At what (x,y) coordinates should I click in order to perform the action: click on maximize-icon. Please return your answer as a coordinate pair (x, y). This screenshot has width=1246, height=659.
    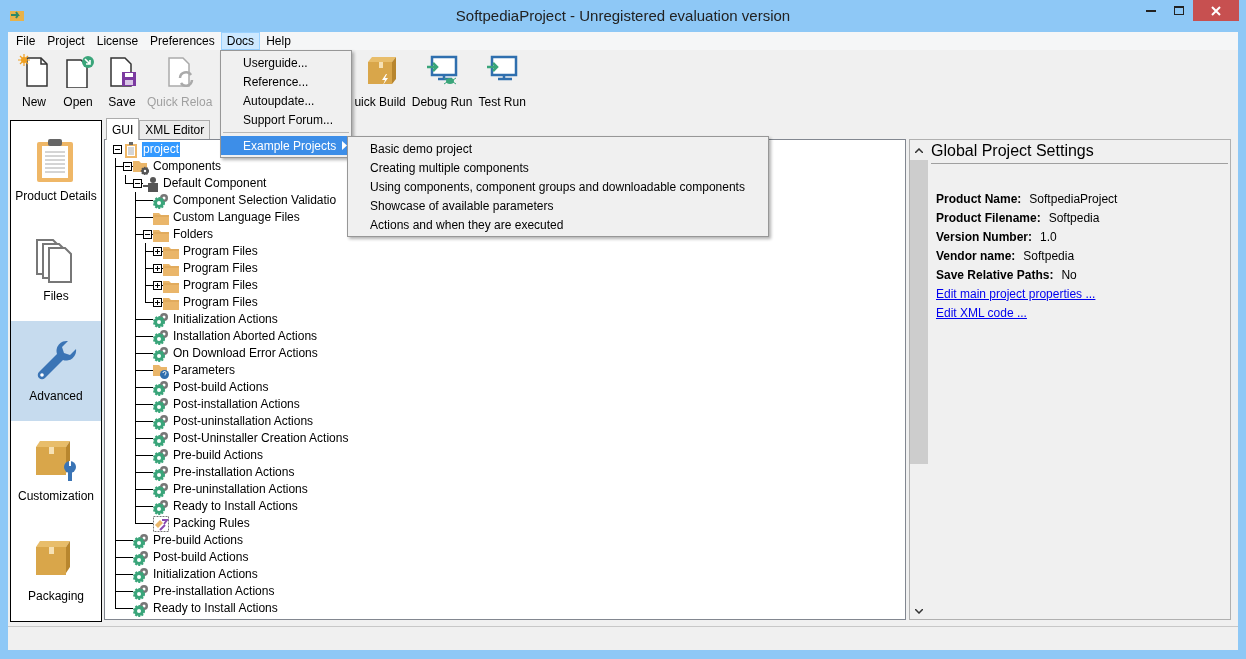
    Looking at the image, I should click on (1179, 10).